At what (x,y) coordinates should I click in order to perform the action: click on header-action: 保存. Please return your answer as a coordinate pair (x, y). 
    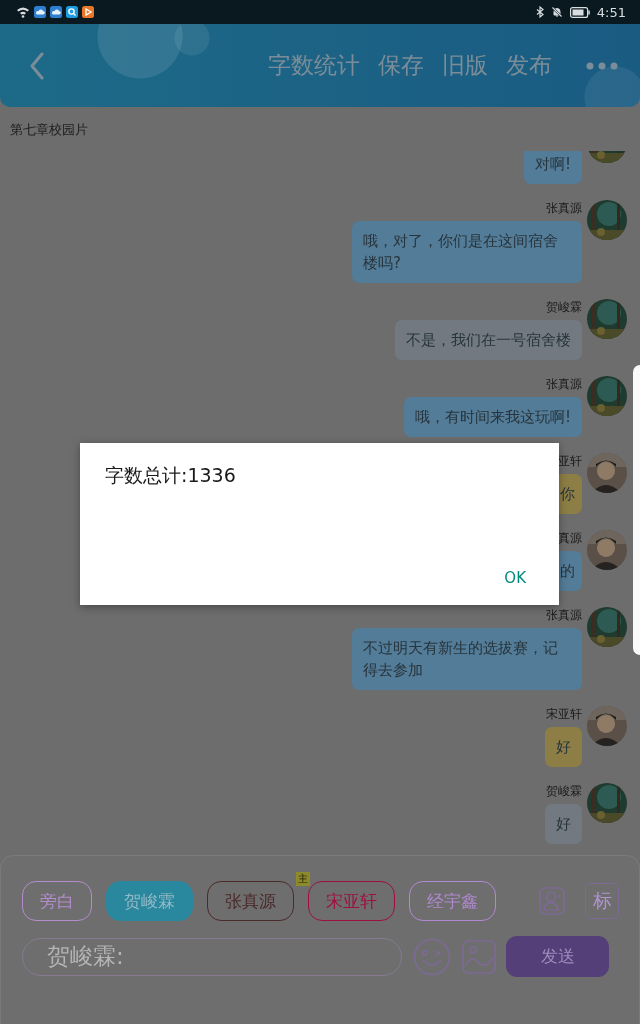
    Looking at the image, I should click on (401, 65).